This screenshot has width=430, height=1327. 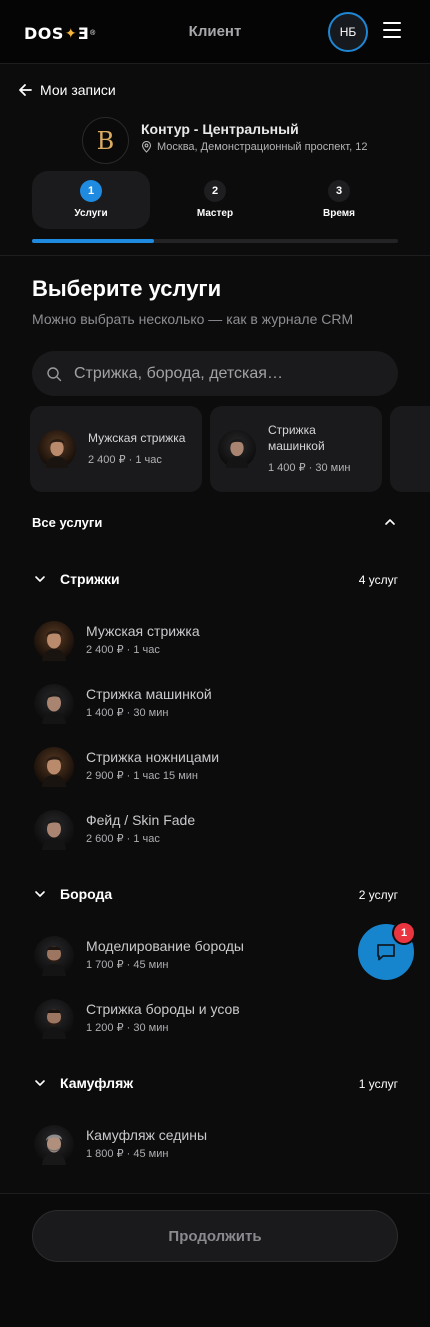 I want to click on chat-bubble-icon, so click(x=386, y=952).